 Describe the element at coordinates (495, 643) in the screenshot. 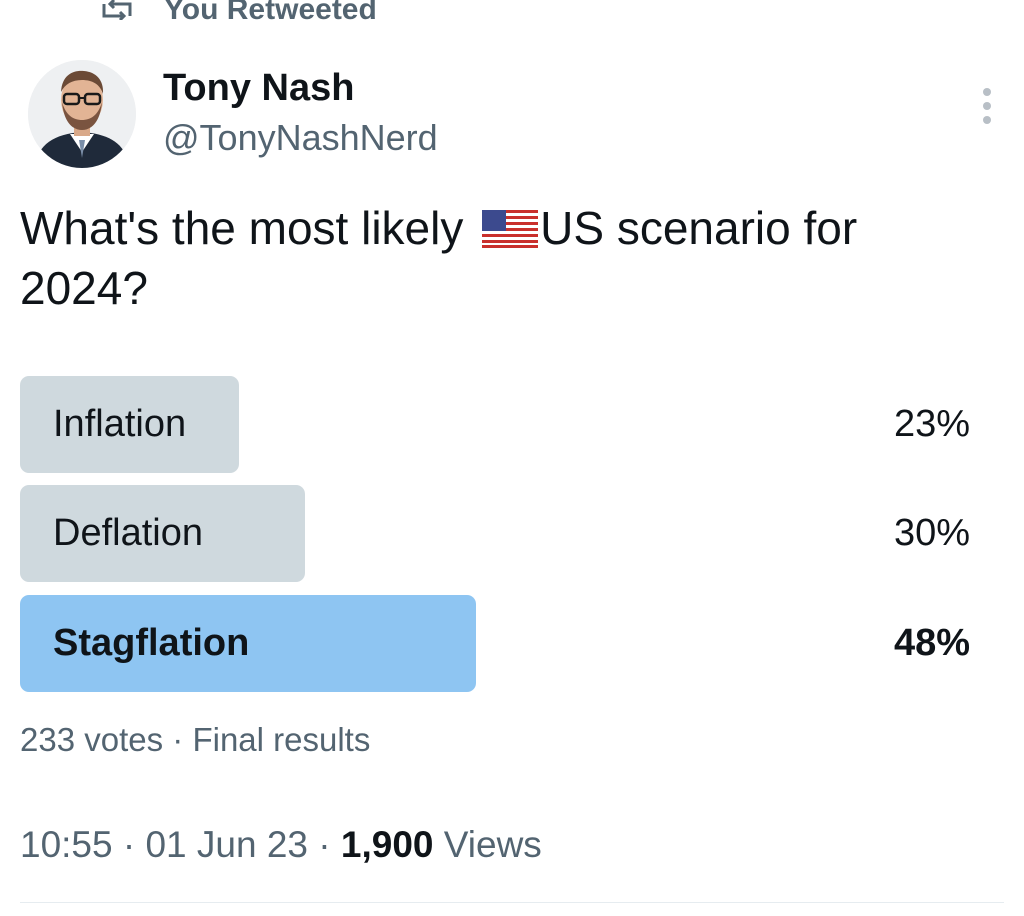

I see `poll-option-stagflation: Stagflation 48%` at that location.